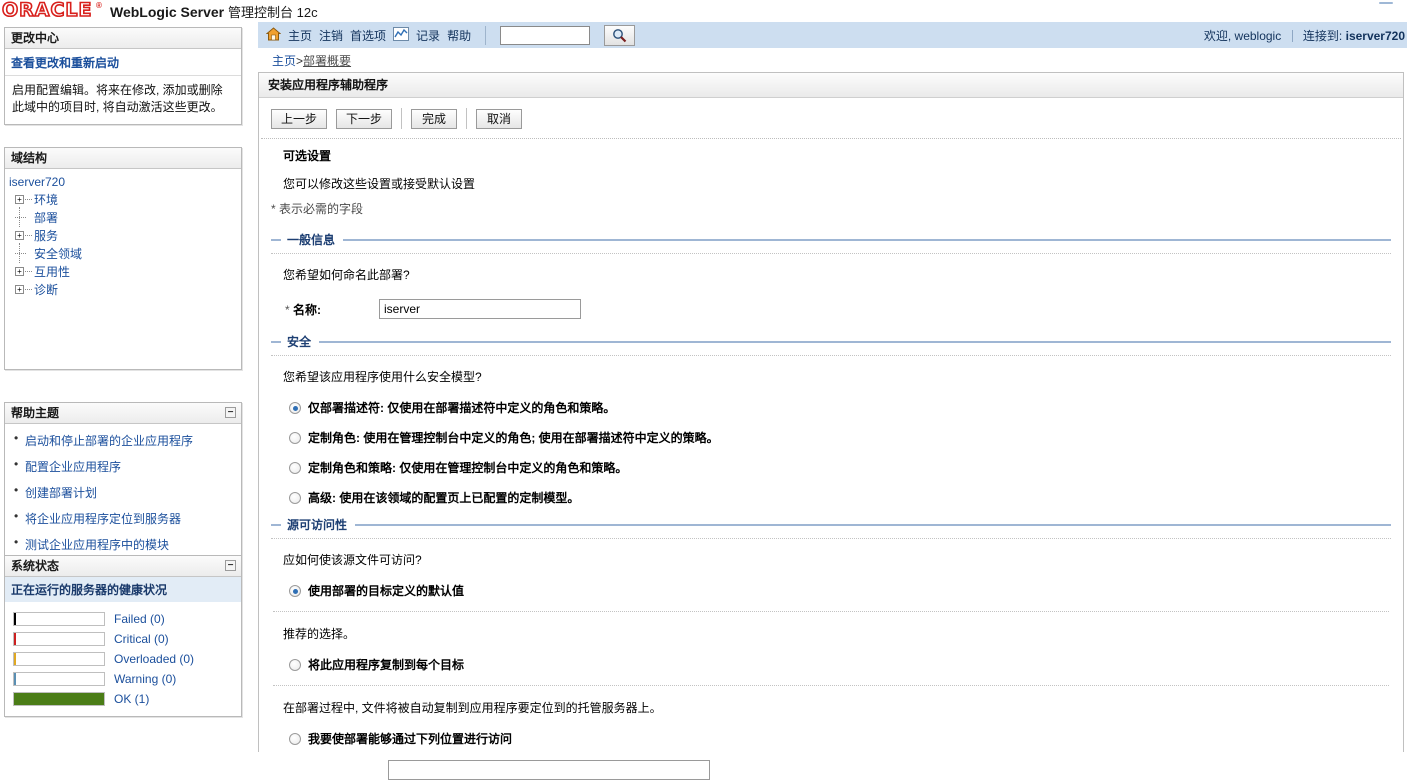 The image size is (1407, 780). What do you see at coordinates (368, 35) in the screenshot?
I see `nav-preferences: 首选项` at bounding box center [368, 35].